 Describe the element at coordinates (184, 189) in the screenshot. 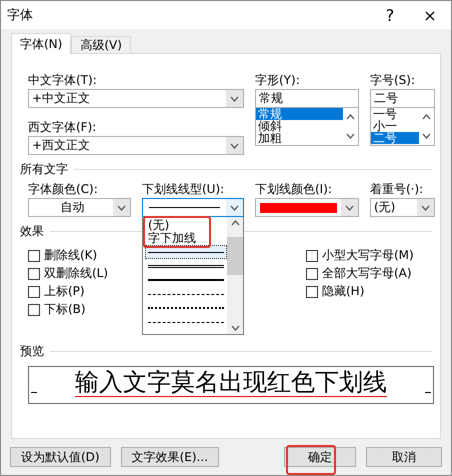

I see `field-label: 下划线线型(U):` at that location.